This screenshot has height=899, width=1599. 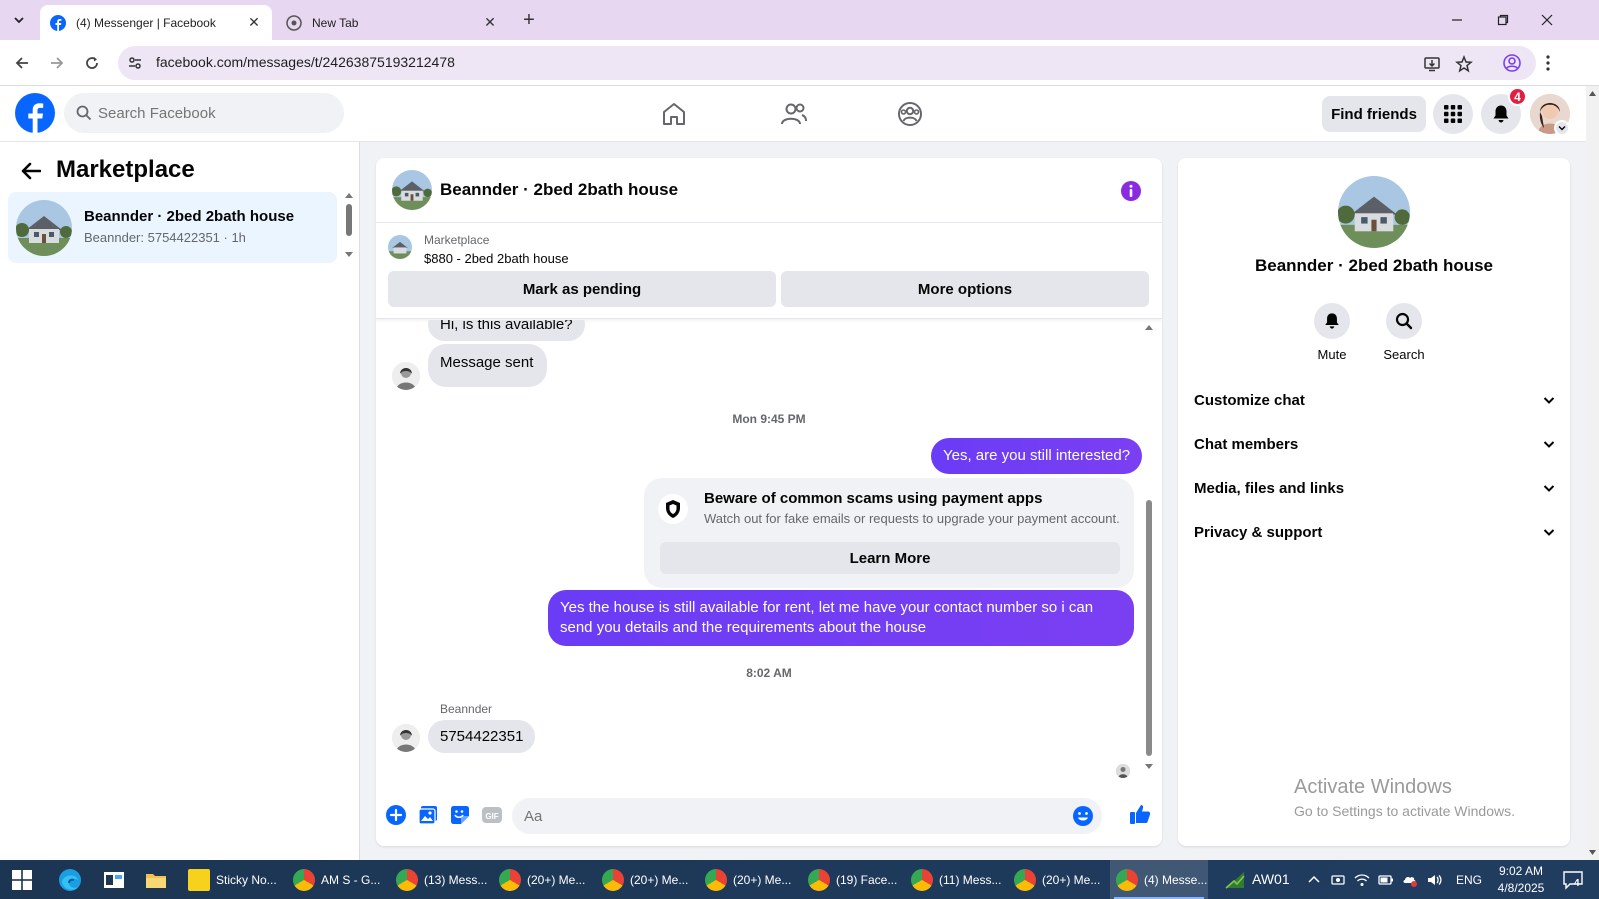 I want to click on site-settings-icon, so click(x=135, y=63).